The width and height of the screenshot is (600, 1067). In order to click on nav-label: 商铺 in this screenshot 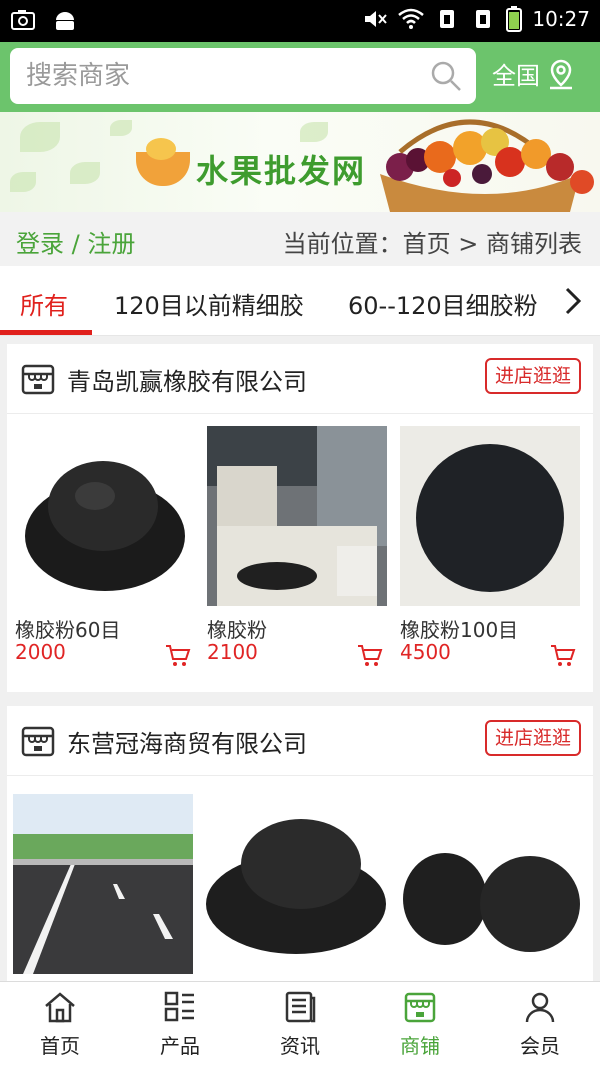, I will do `click(420, 1046)`.